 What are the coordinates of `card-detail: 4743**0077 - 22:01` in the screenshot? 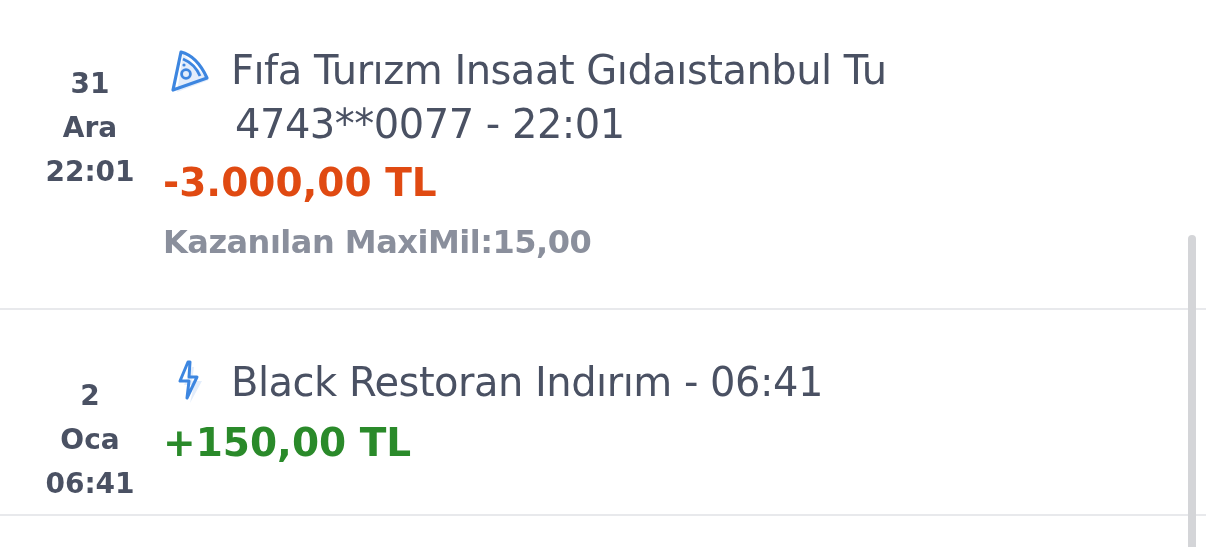 It's located at (430, 124).